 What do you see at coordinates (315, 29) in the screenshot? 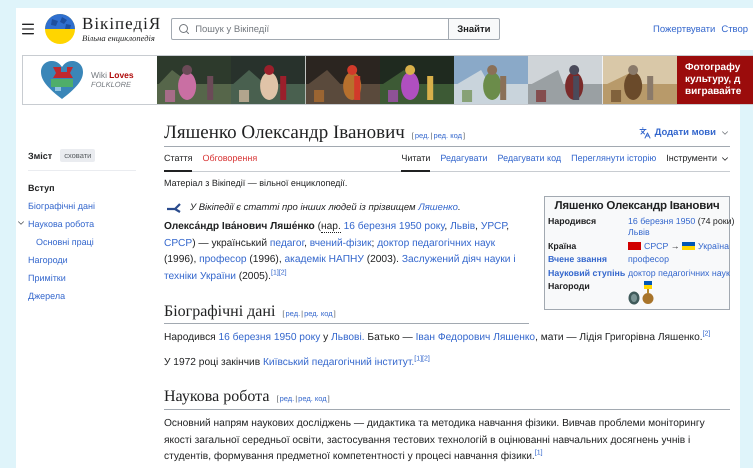
I see `search-input: Пошук у Вікіпедії` at bounding box center [315, 29].